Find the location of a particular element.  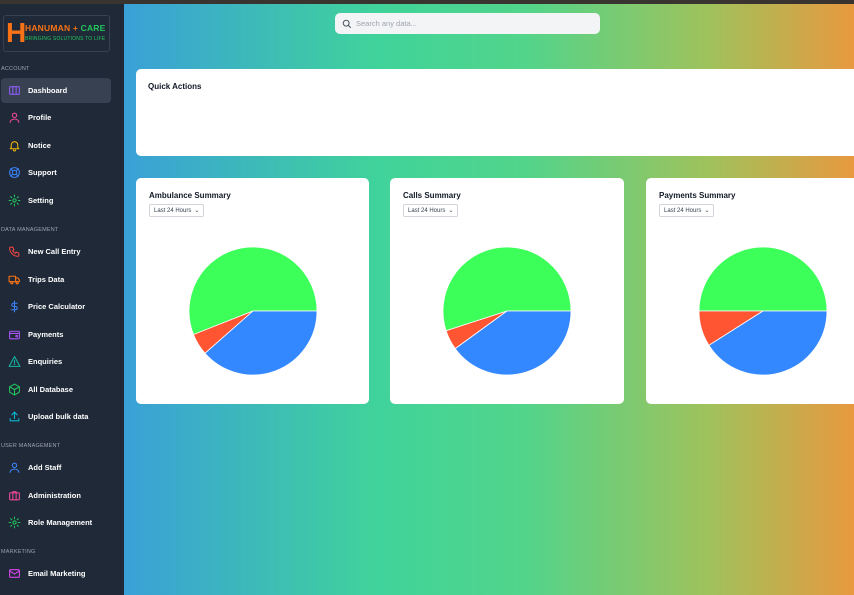

phone-icon is located at coordinates (14, 252).